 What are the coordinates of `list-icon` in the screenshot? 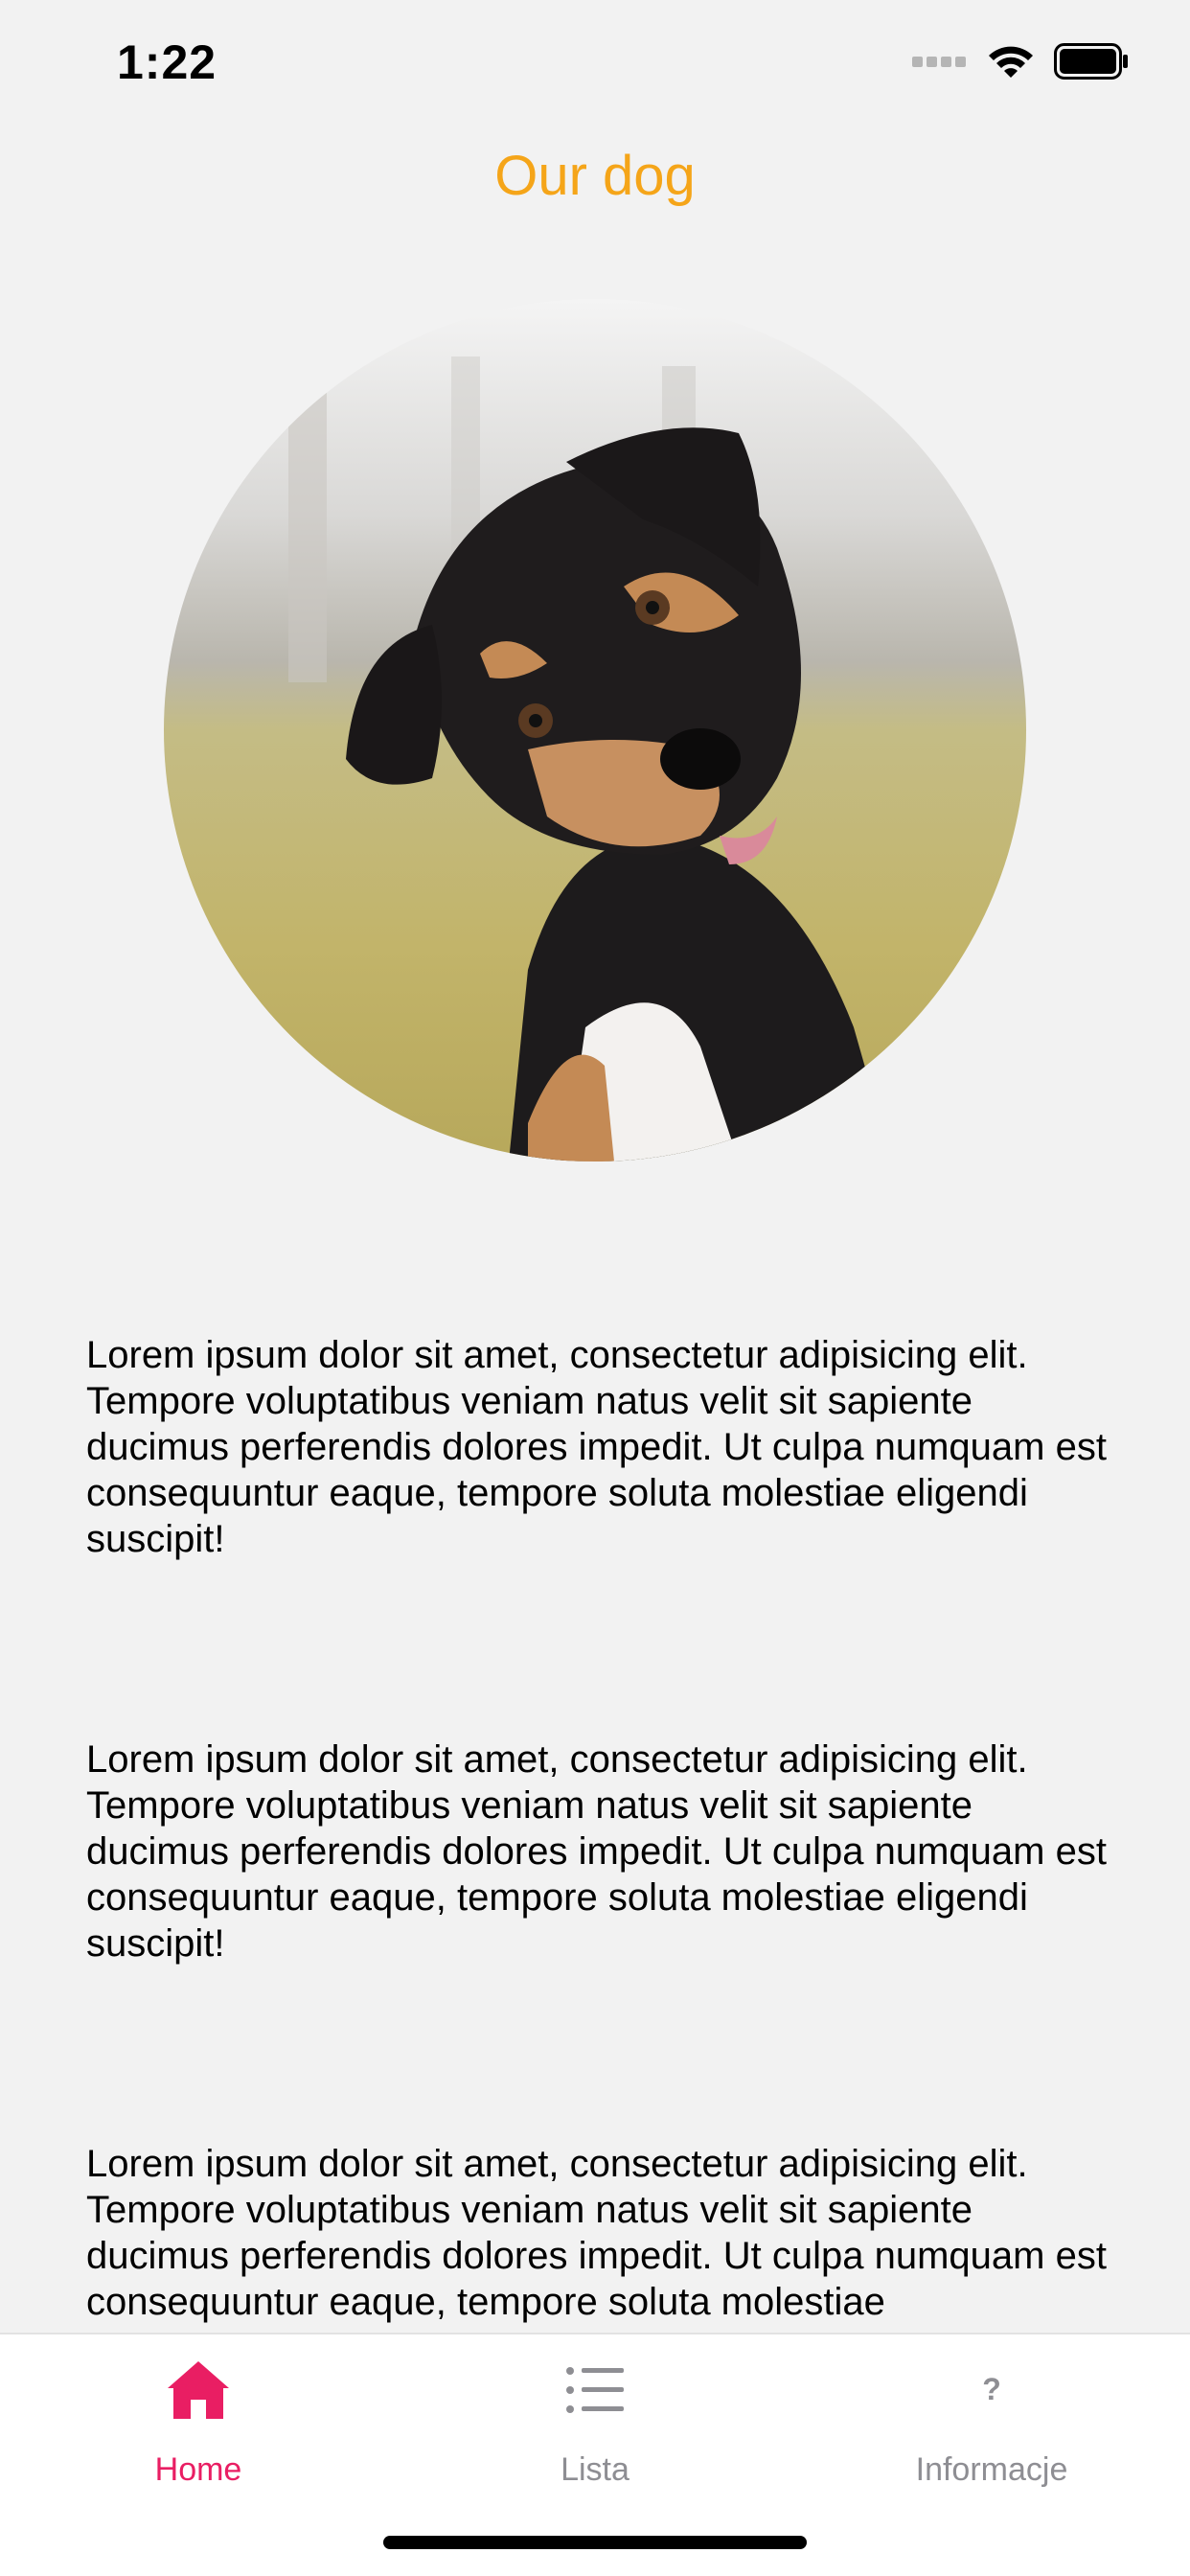 It's located at (595, 2390).